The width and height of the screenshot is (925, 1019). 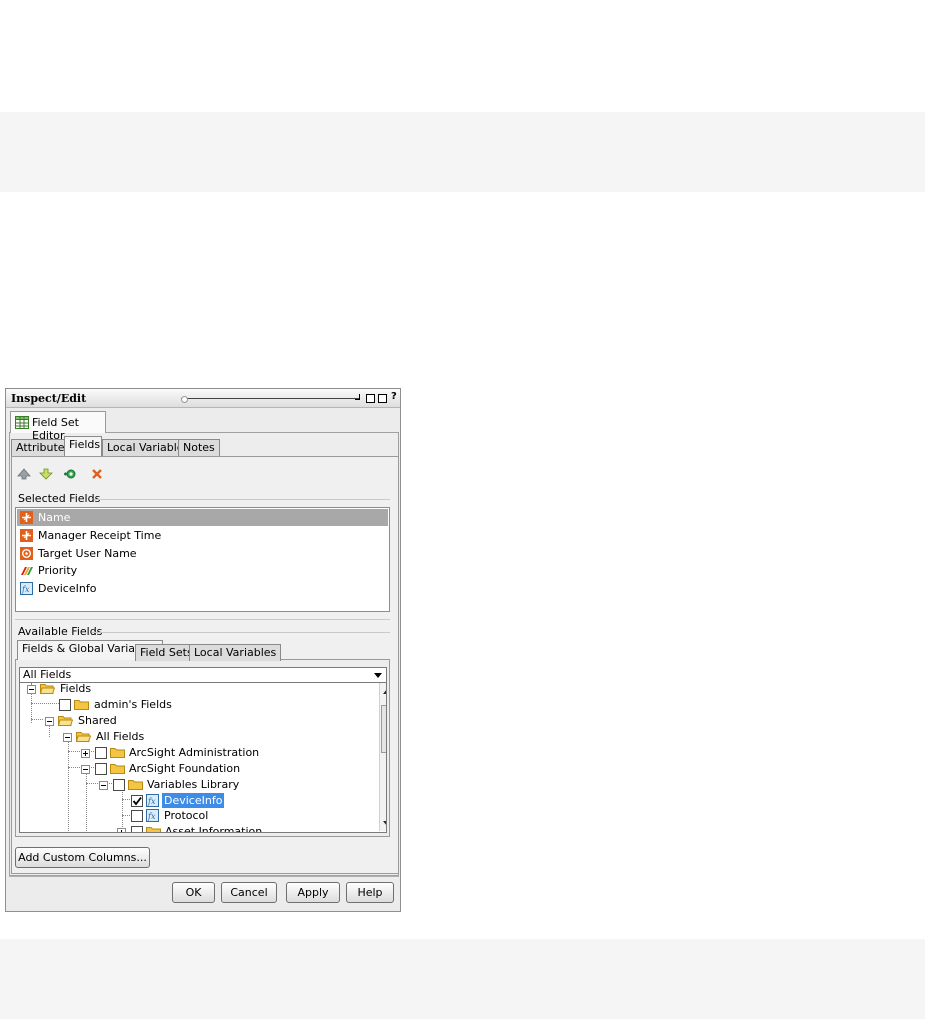 What do you see at coordinates (378, 675) in the screenshot?
I see `chevron-down-icon` at bounding box center [378, 675].